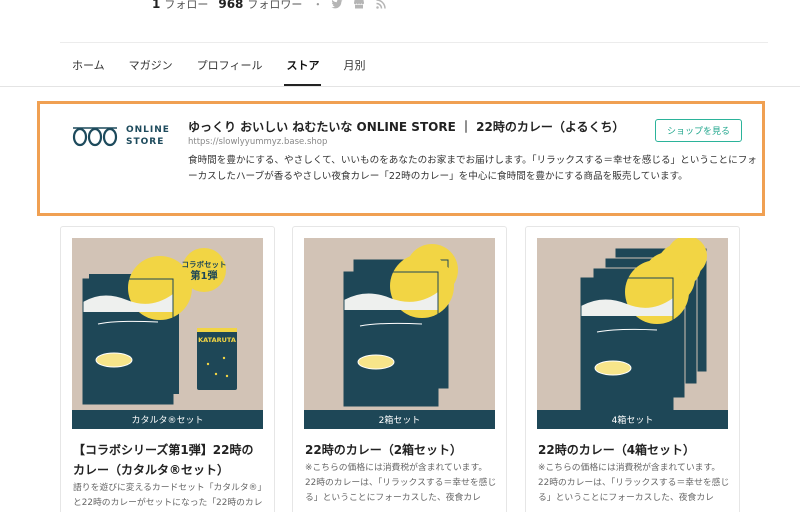  What do you see at coordinates (632, 419) in the screenshot?
I see `product-band-label: 4箱セット` at bounding box center [632, 419].